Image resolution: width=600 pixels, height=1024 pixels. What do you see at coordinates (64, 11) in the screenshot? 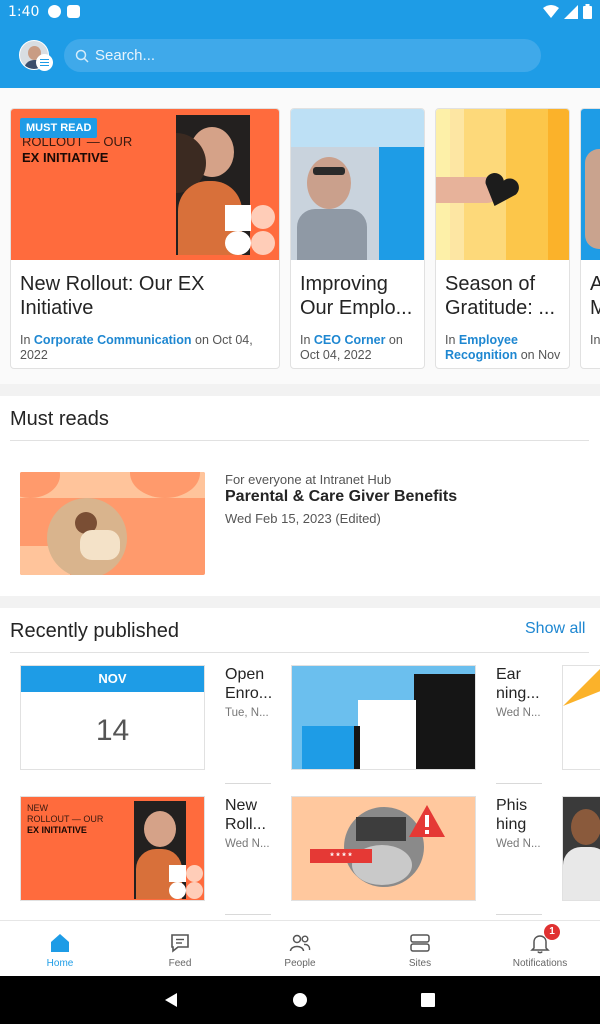
I see `notification-icons` at bounding box center [64, 11].